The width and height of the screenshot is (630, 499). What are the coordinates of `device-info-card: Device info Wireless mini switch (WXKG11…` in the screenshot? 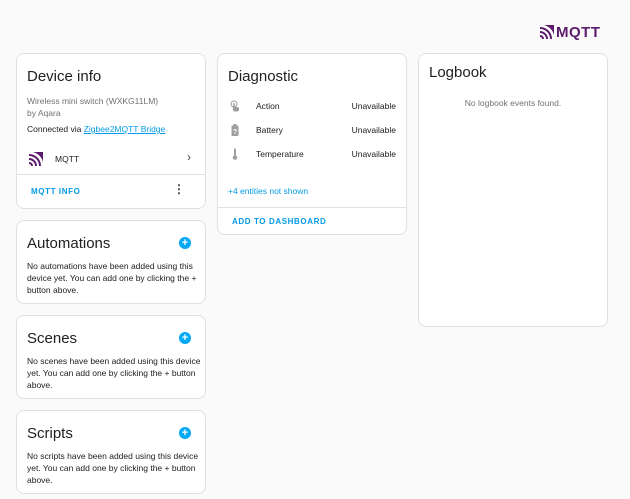 It's located at (111, 131).